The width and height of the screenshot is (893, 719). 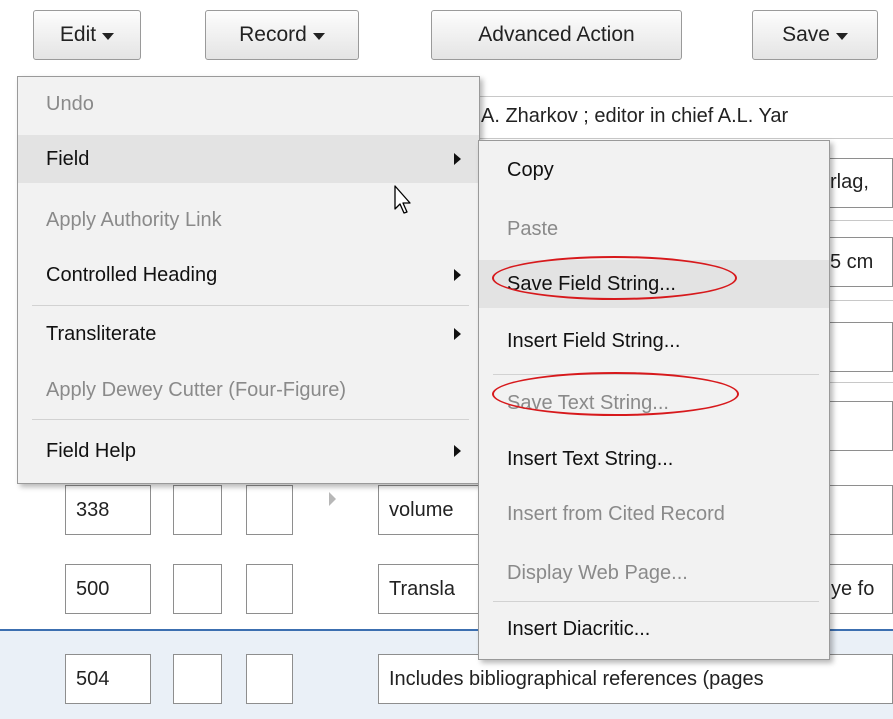 What do you see at coordinates (616, 513) in the screenshot?
I see `menu-item-label: Insert from Cited Record` at bounding box center [616, 513].